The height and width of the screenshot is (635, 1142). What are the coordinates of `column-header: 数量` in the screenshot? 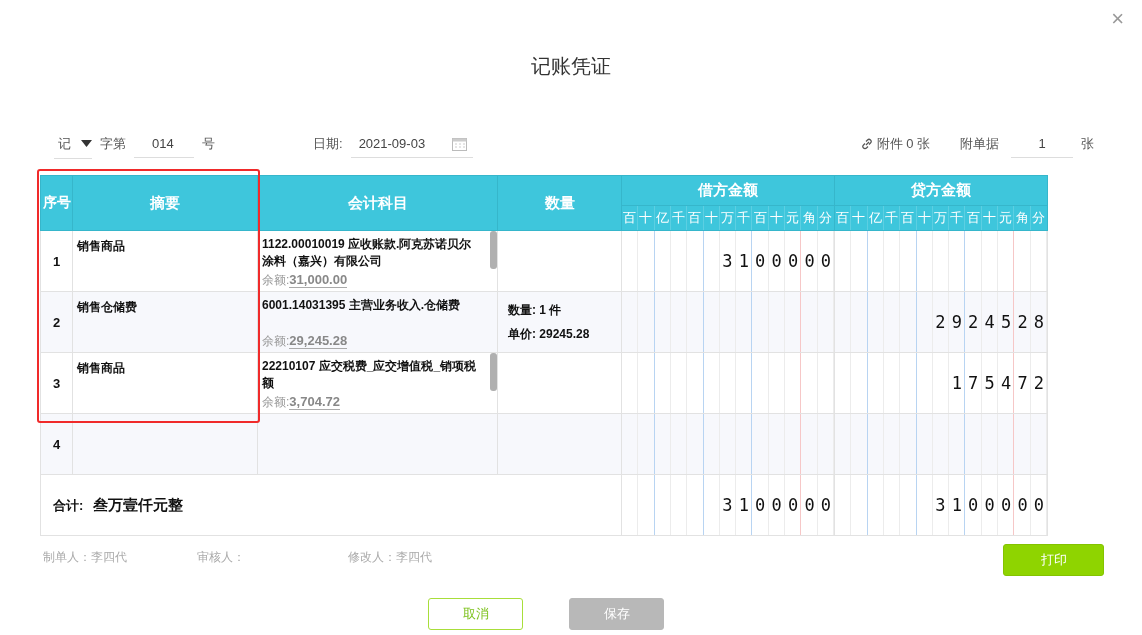 It's located at (559, 203).